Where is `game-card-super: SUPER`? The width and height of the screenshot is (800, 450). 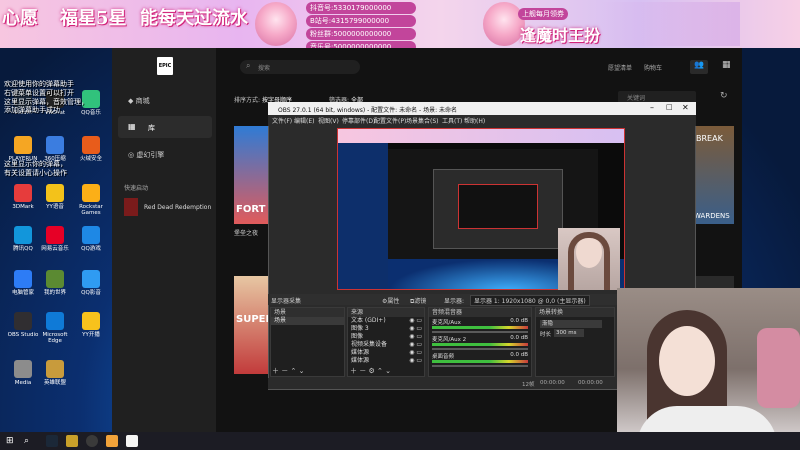 game-card-super: SUPER is located at coordinates (253, 325).